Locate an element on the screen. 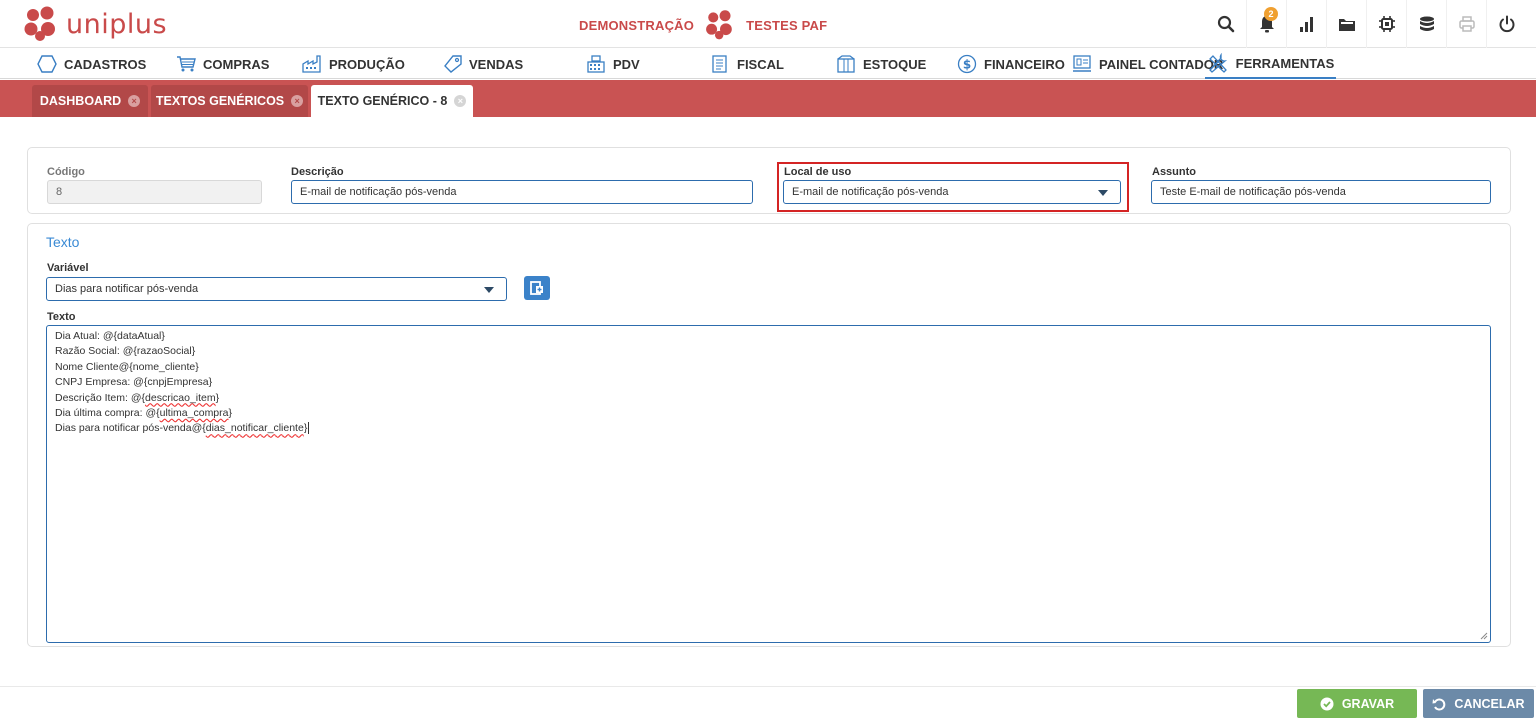 This screenshot has height=720, width=1536. text-line: Dia Atual: @{dataAtual} is located at coordinates (110, 336).